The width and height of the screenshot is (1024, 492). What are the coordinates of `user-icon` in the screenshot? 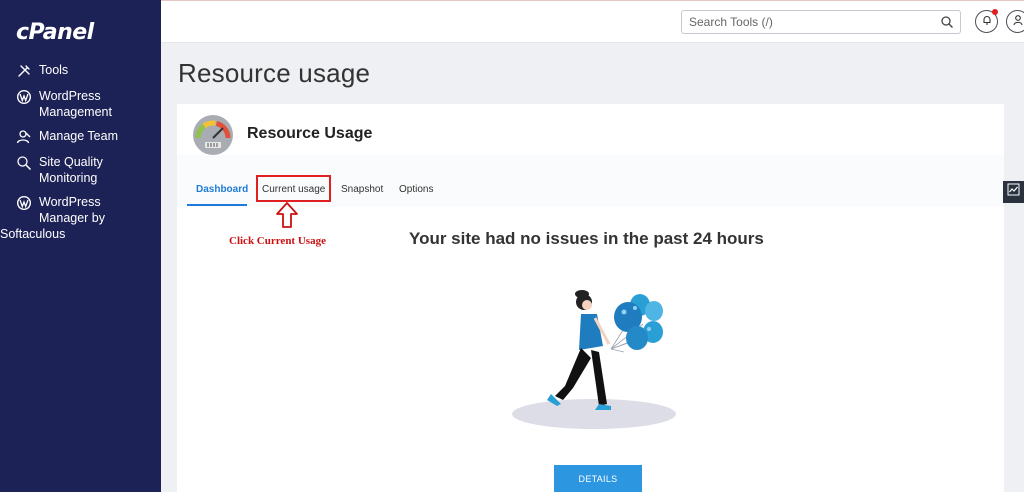 It's located at (1018, 22).